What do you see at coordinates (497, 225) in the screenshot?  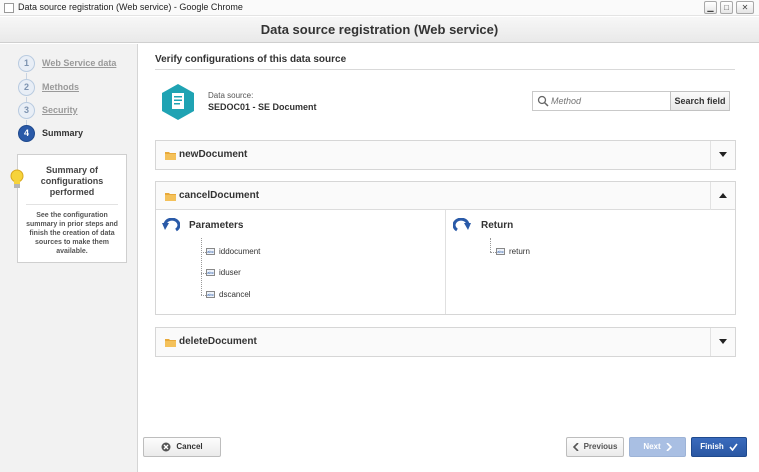 I see `return-heading: Return` at bounding box center [497, 225].